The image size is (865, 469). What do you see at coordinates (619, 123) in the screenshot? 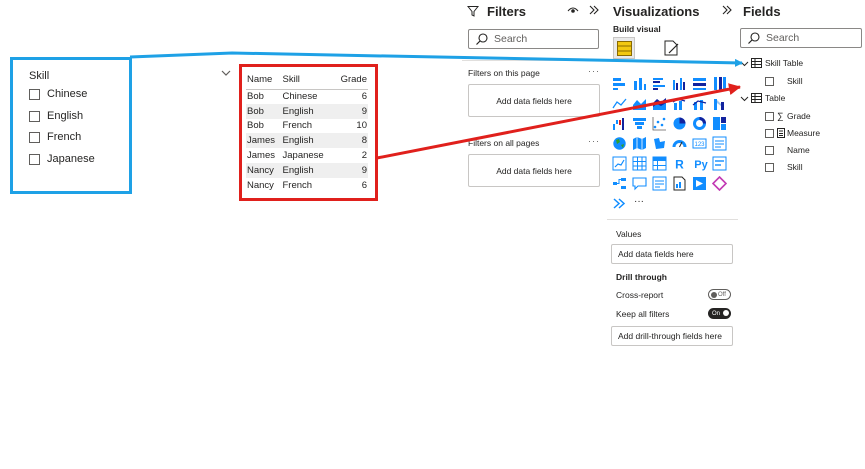
I see `waterfall-chart-icon` at bounding box center [619, 123].